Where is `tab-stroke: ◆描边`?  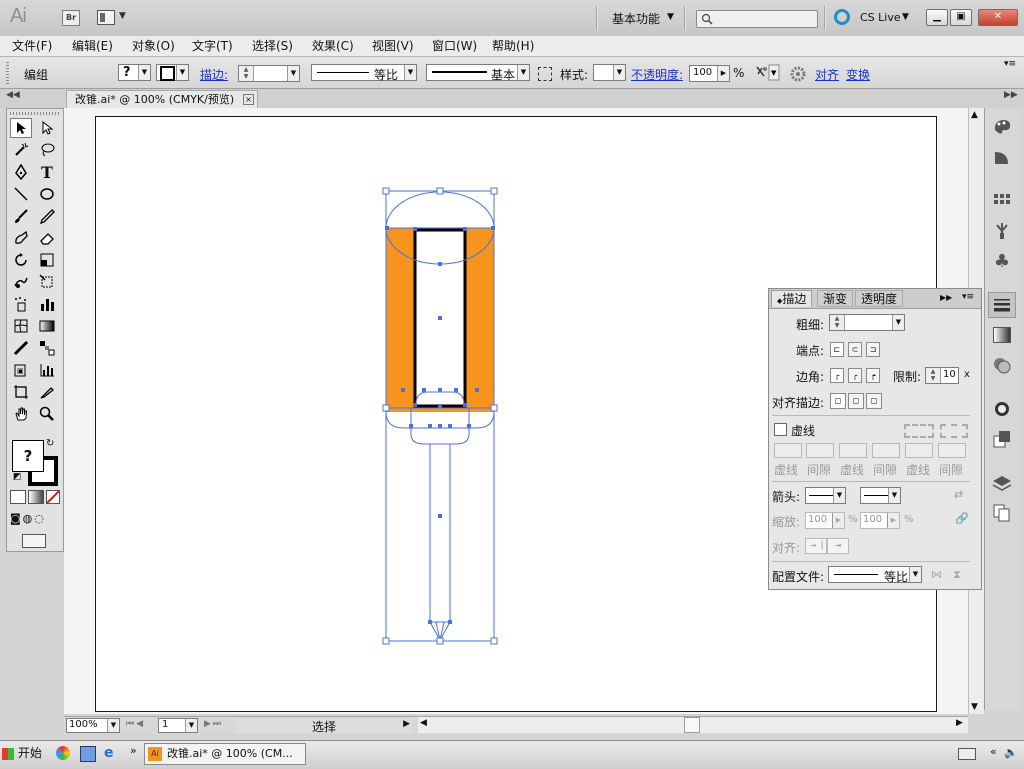 tab-stroke: ◆描边 is located at coordinates (792, 298).